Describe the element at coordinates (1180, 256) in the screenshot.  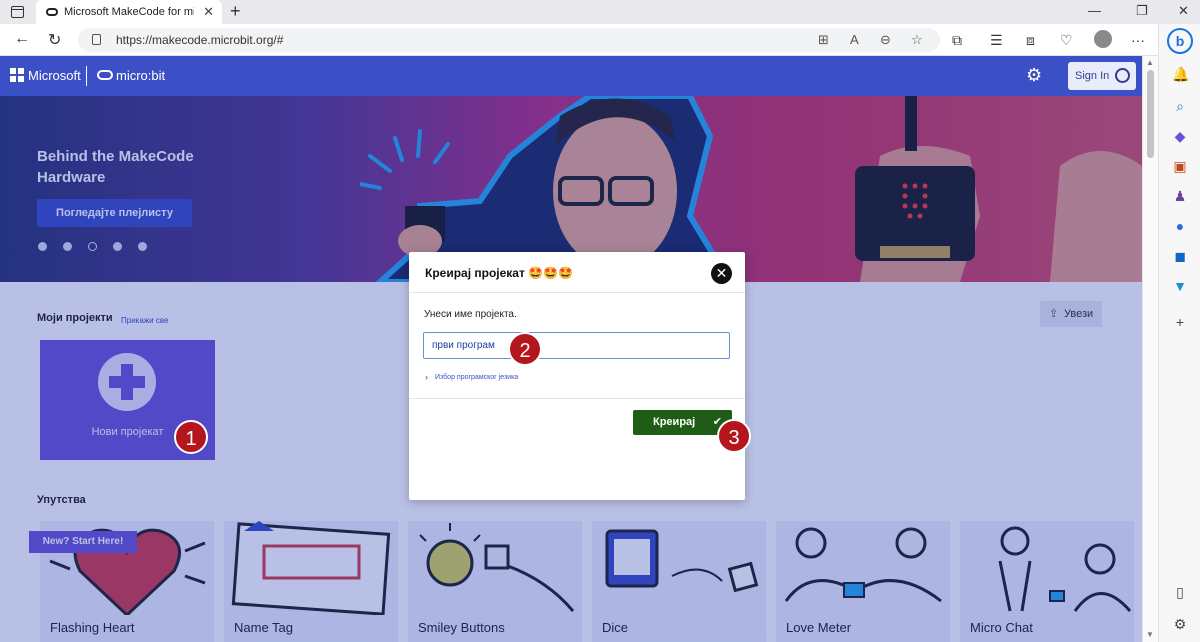
I see `outlook-icon: ◼` at that location.